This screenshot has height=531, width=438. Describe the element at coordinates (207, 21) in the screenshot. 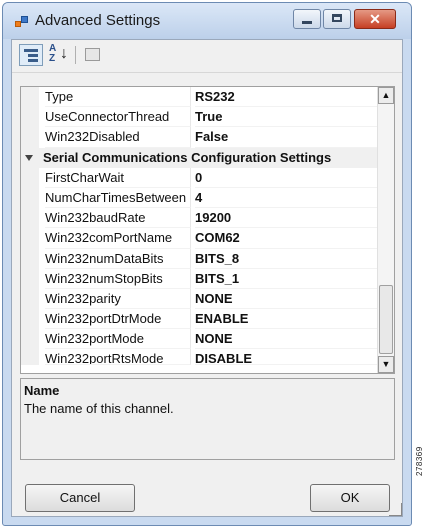

I see `title-bar: Advanced Settings ✕` at that location.